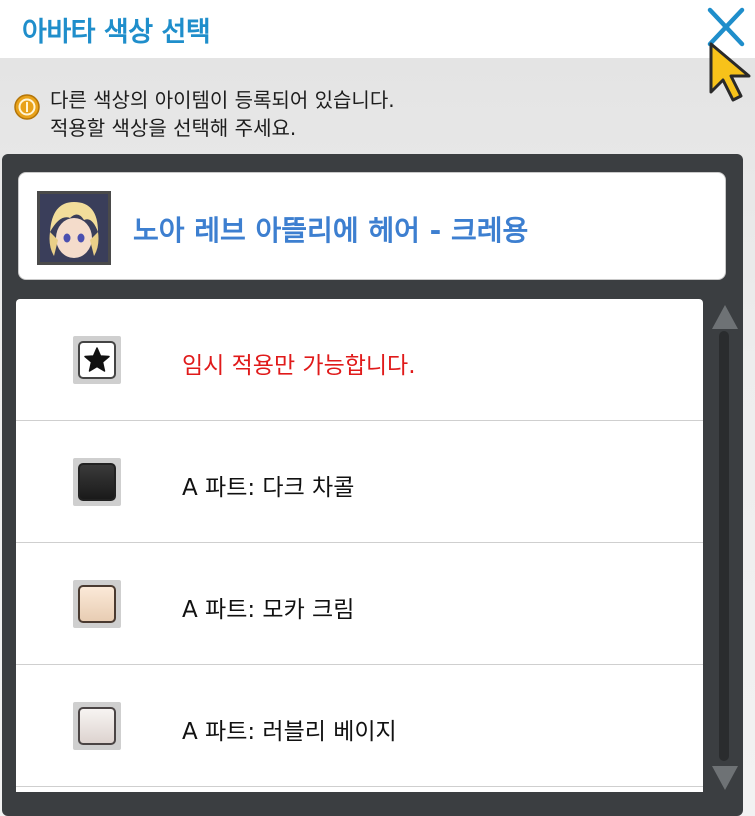 The height and width of the screenshot is (816, 755). I want to click on option-dark-charcoal: A 파트: 다크 차콜, so click(359, 482).